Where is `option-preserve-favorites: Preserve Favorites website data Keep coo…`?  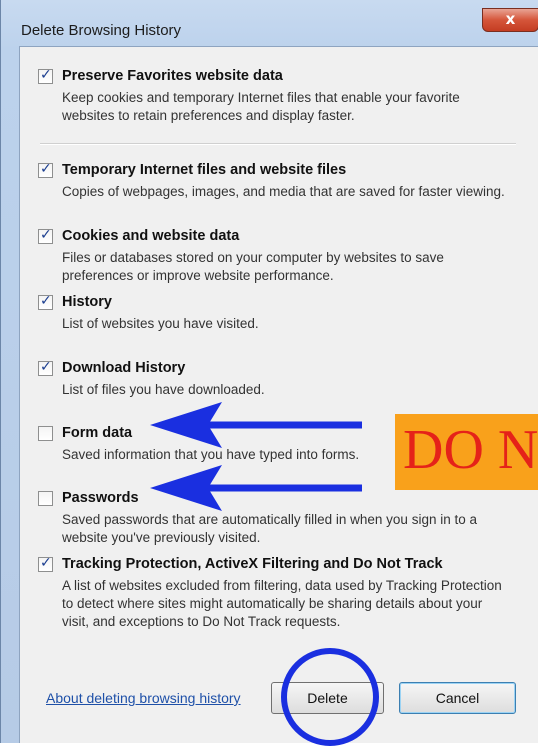
option-preserve-favorites: Preserve Favorites website data Keep coo… is located at coordinates (273, 96).